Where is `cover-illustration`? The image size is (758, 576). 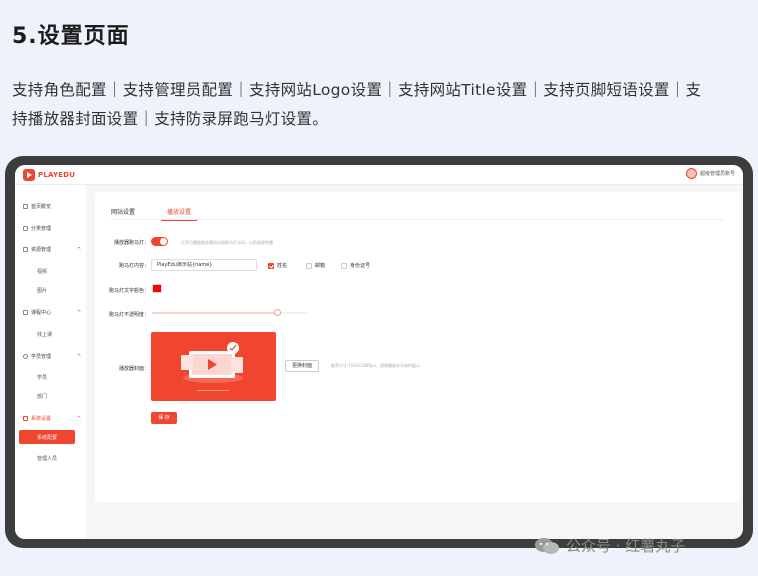 cover-illustration is located at coordinates (212, 366).